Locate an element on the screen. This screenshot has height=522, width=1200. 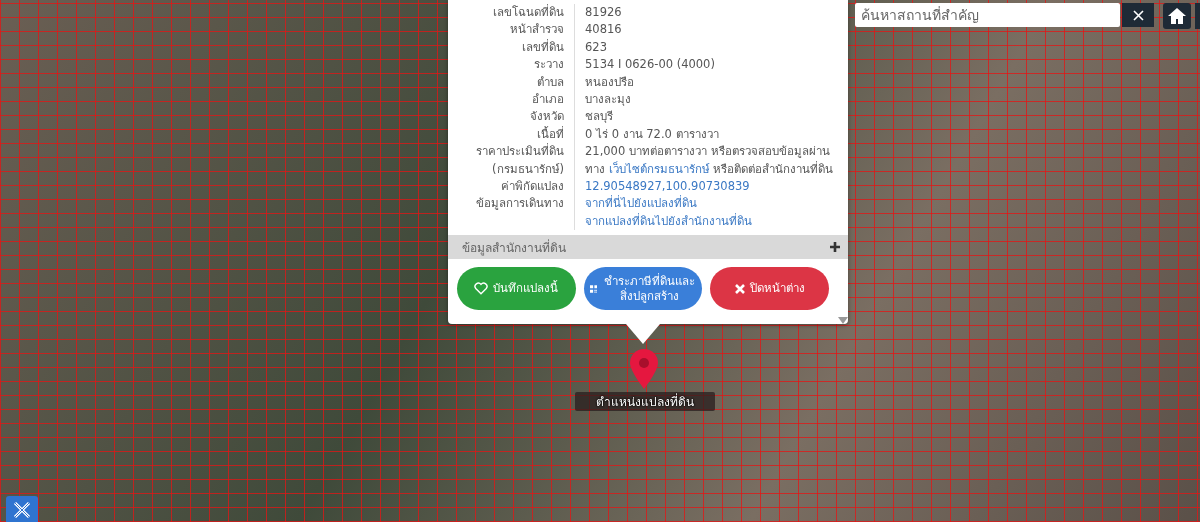
home-button is located at coordinates (1177, 16).